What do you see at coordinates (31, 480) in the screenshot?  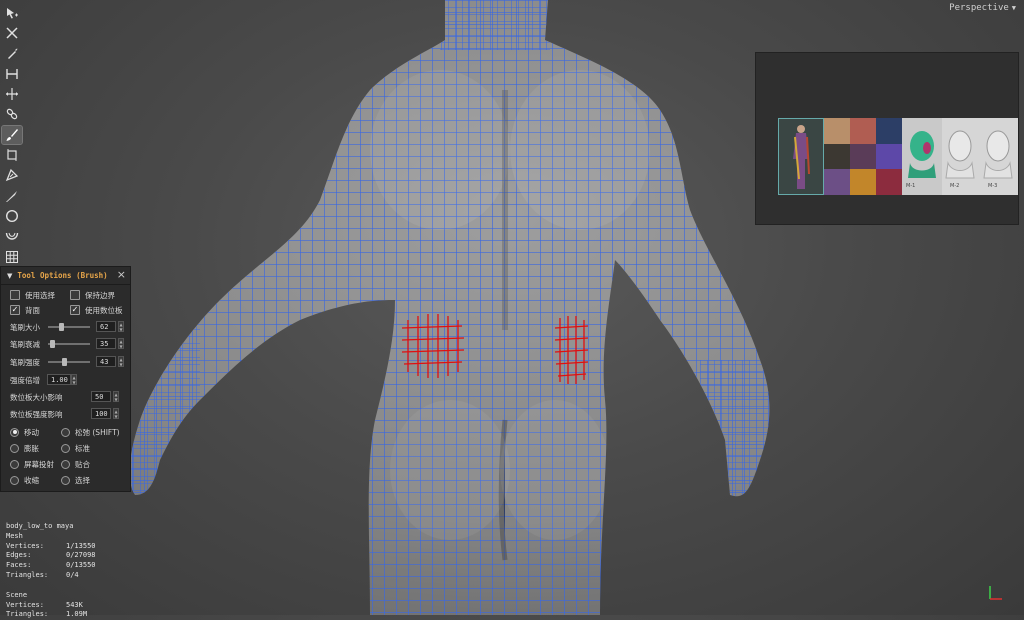 I see `mode-label: 收缩` at bounding box center [31, 480].